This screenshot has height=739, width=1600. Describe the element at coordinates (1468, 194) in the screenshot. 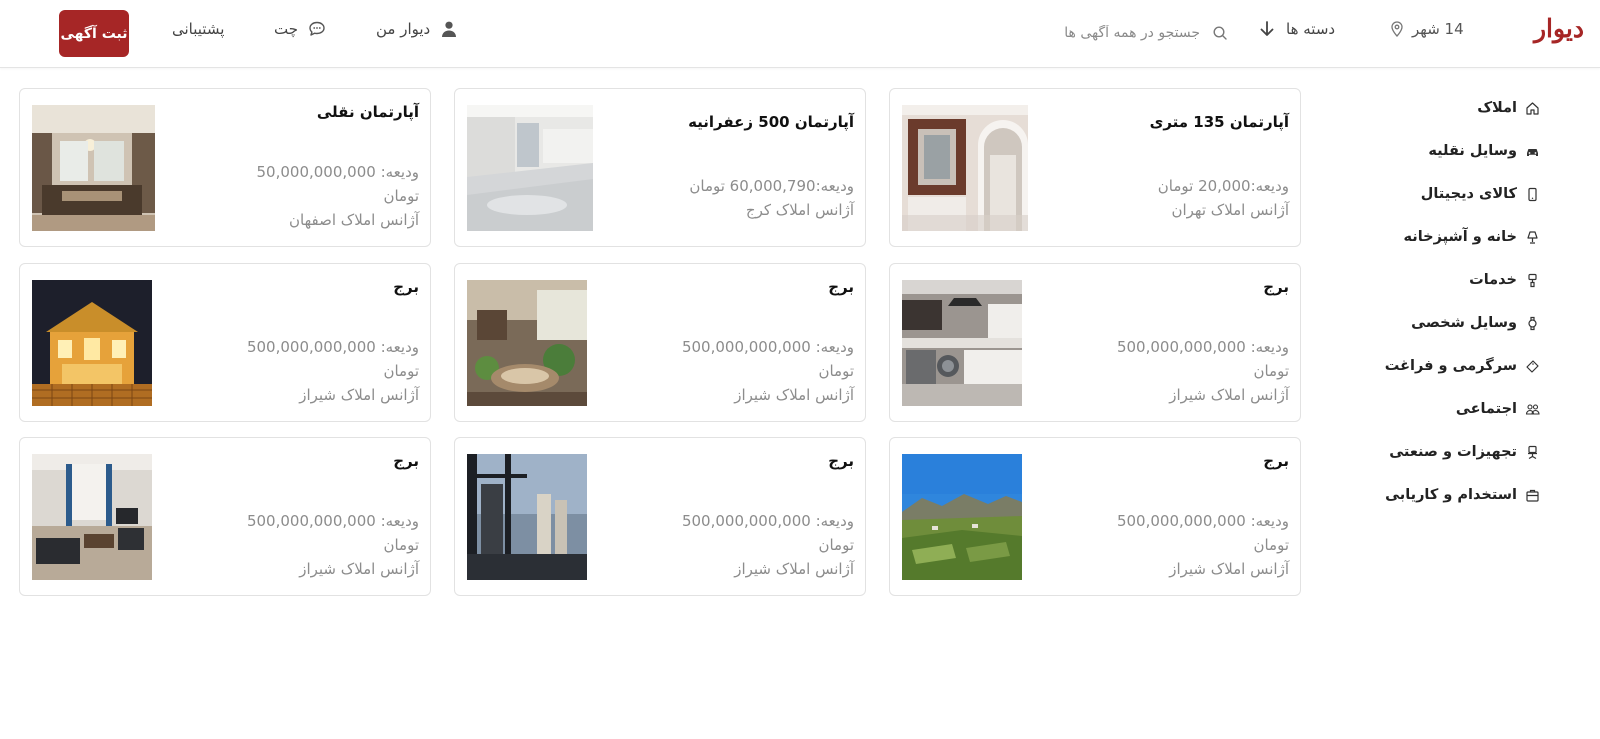

I see `sidebar-item-label: کالای دیجیتال` at that location.